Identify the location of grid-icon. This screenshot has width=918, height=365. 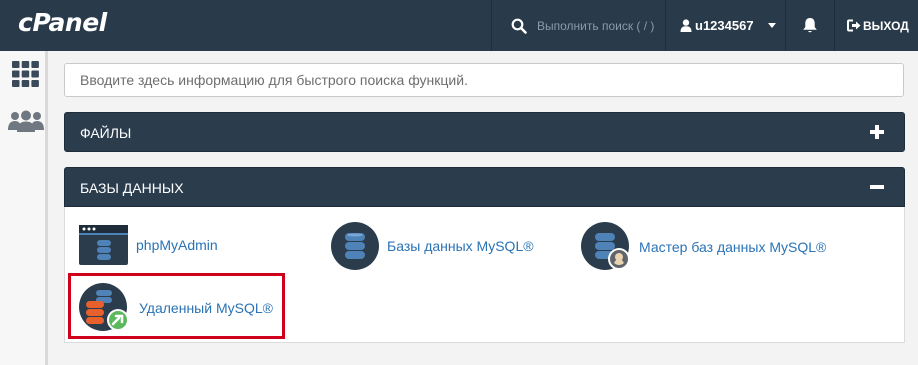
(25, 74).